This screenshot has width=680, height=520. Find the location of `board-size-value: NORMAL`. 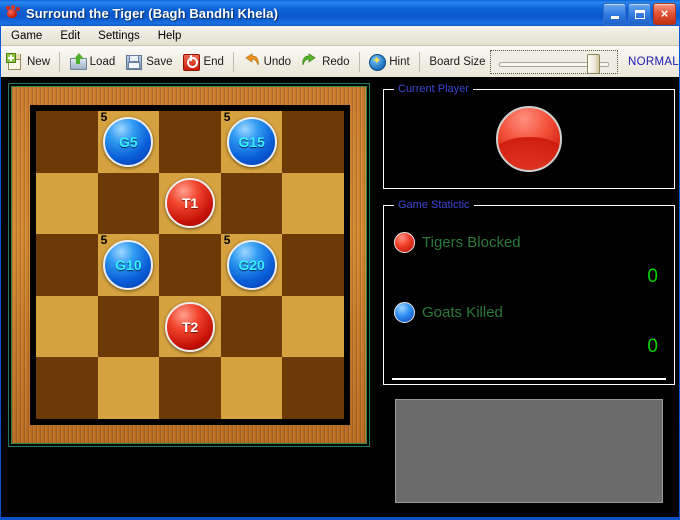

board-size-value: NORMAL is located at coordinates (654, 61).